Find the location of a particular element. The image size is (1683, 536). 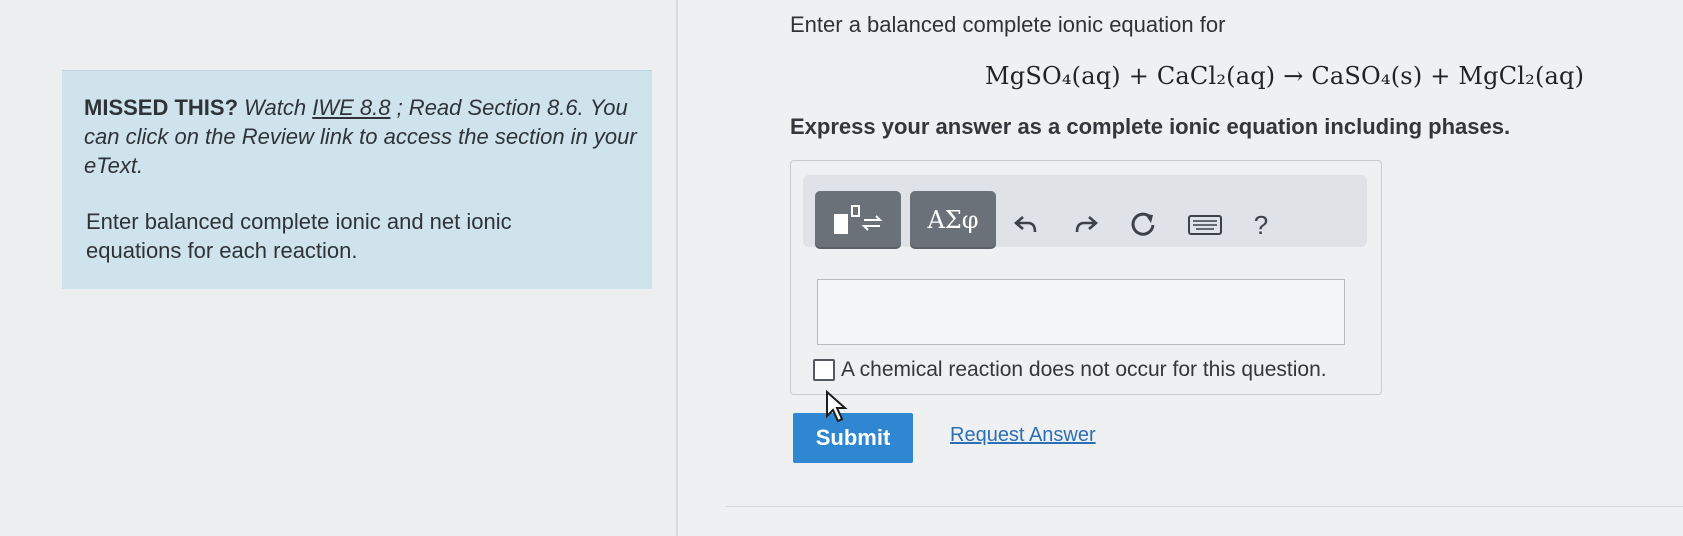

mouse-cursor-icon is located at coordinates (837, 409).